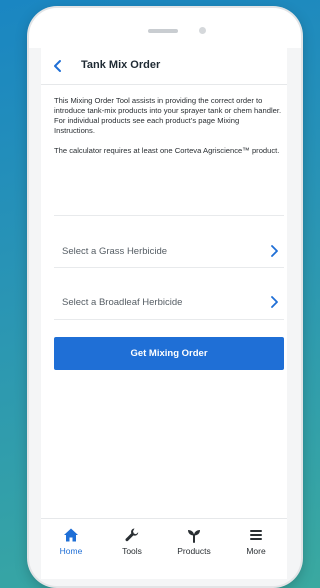 Image resolution: width=320 pixels, height=588 pixels. Describe the element at coordinates (194, 551) in the screenshot. I see `tab-products-label: Products` at that location.